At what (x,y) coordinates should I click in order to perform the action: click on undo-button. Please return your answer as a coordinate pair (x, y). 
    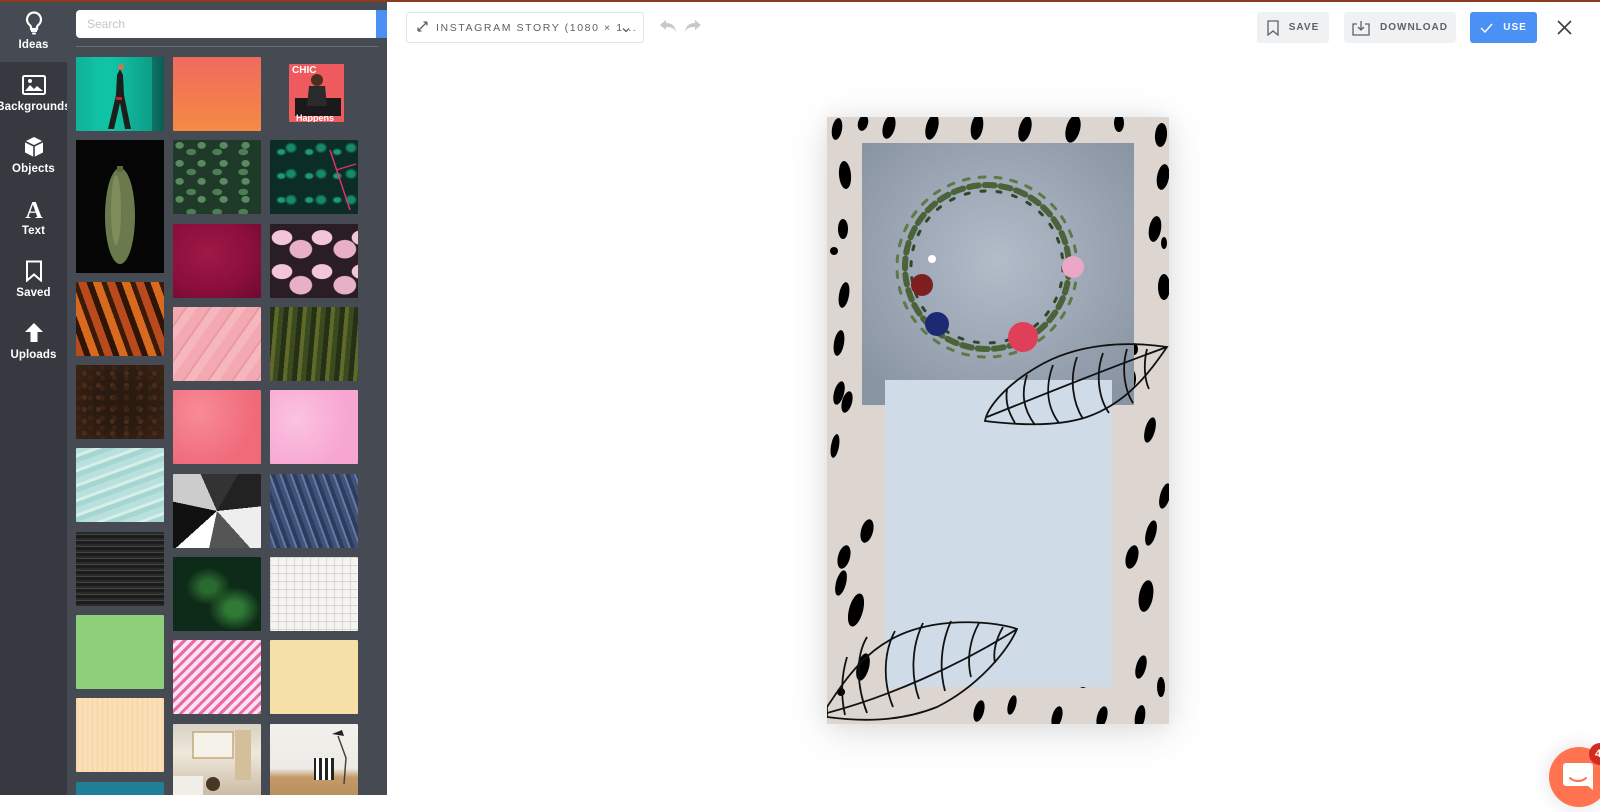
    Looking at the image, I should click on (668, 26).